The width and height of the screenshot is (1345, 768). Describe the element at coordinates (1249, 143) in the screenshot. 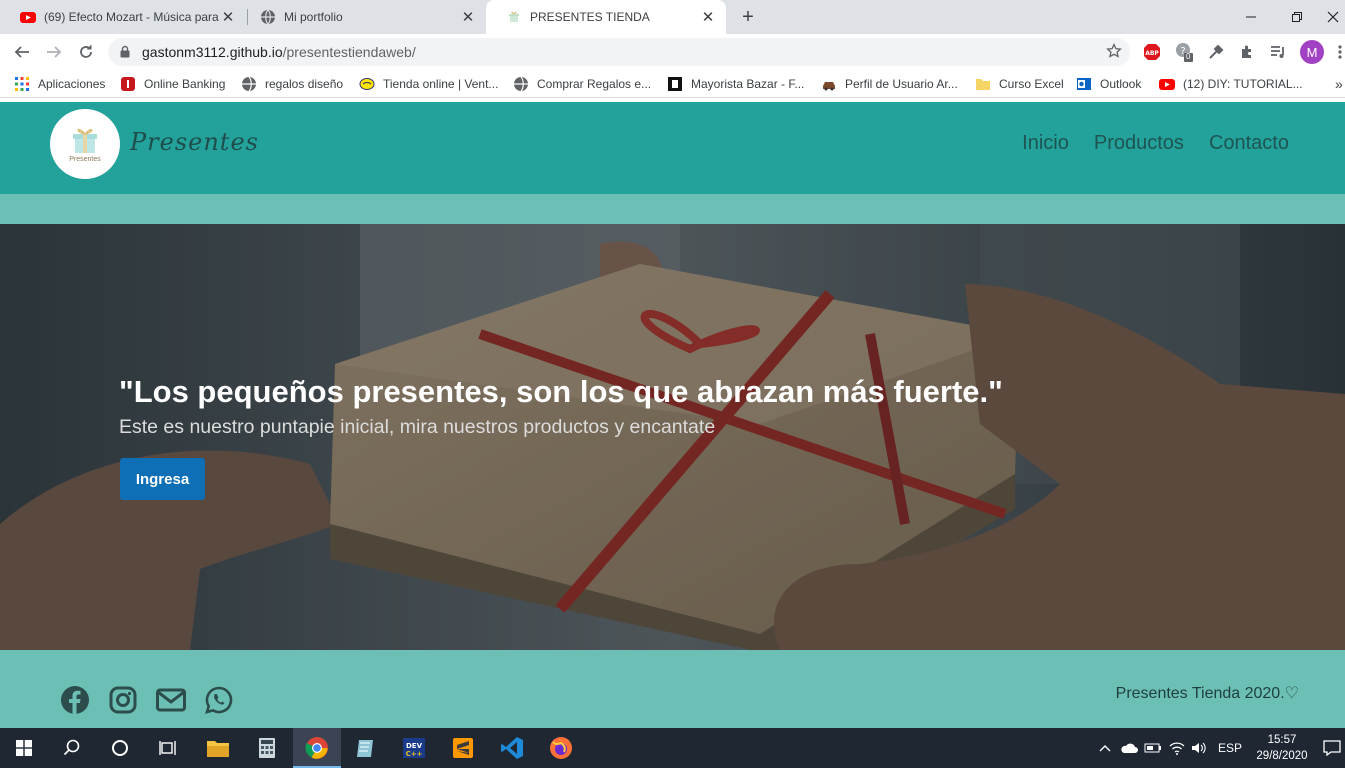

I see `nav-contacto: Contacto` at that location.